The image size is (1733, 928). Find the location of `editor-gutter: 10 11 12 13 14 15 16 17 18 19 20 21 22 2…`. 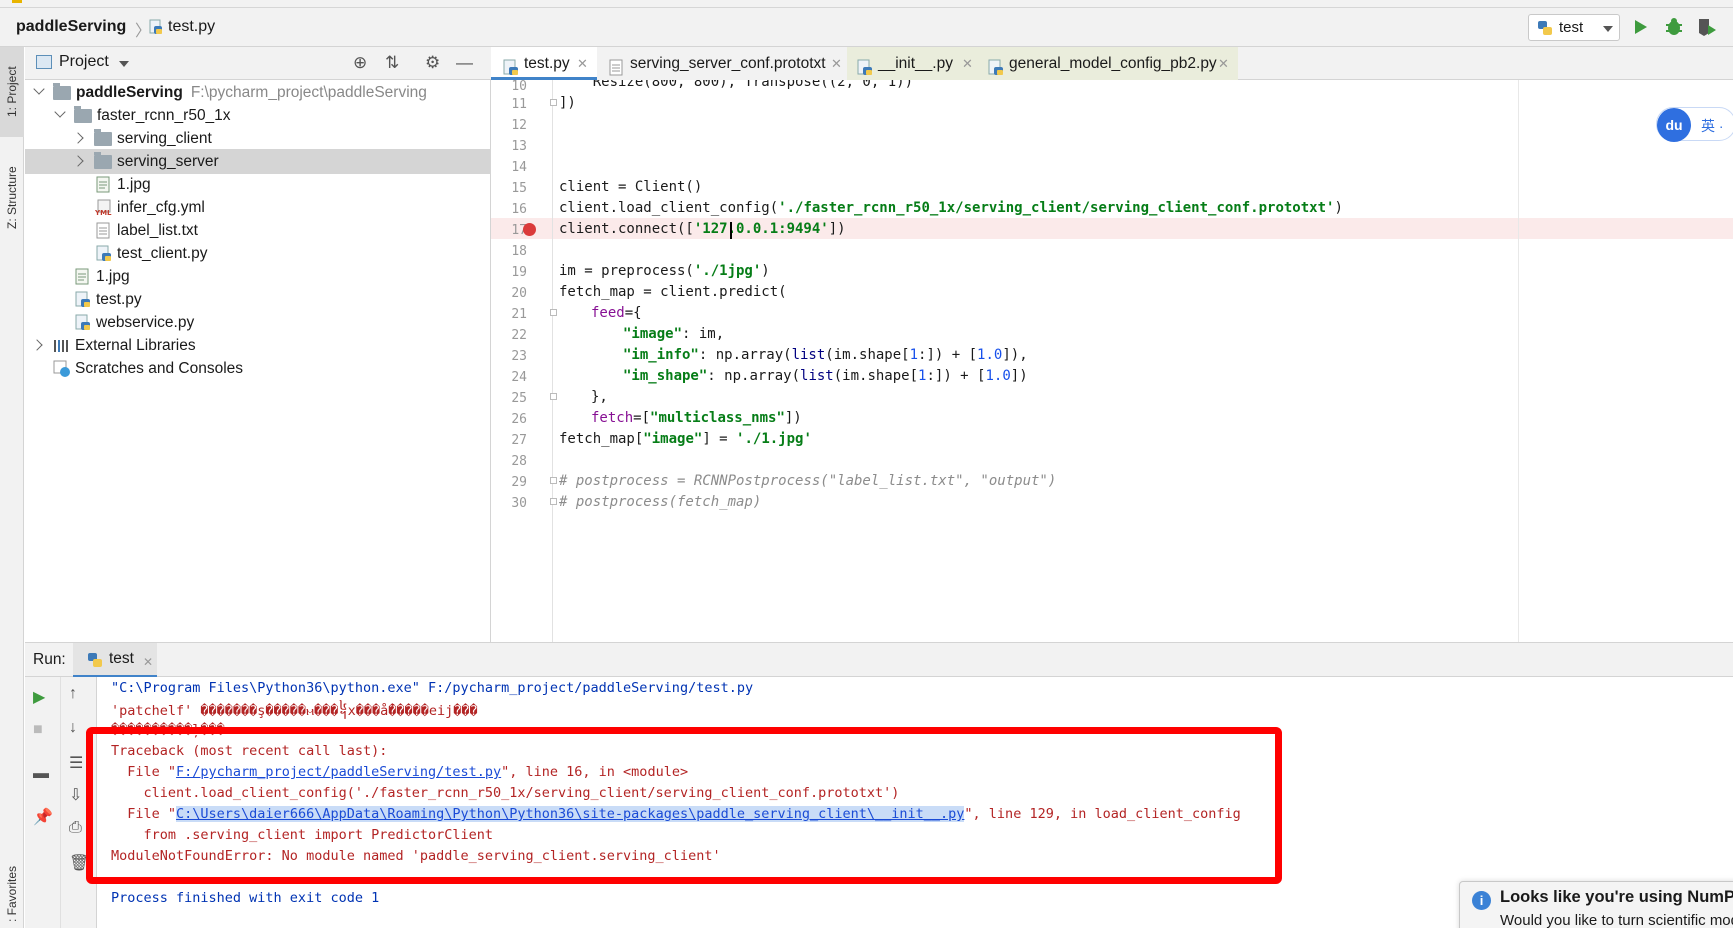

editor-gutter: 10 11 12 13 14 15 16 17 18 19 20 21 22 2… is located at coordinates (522, 360).